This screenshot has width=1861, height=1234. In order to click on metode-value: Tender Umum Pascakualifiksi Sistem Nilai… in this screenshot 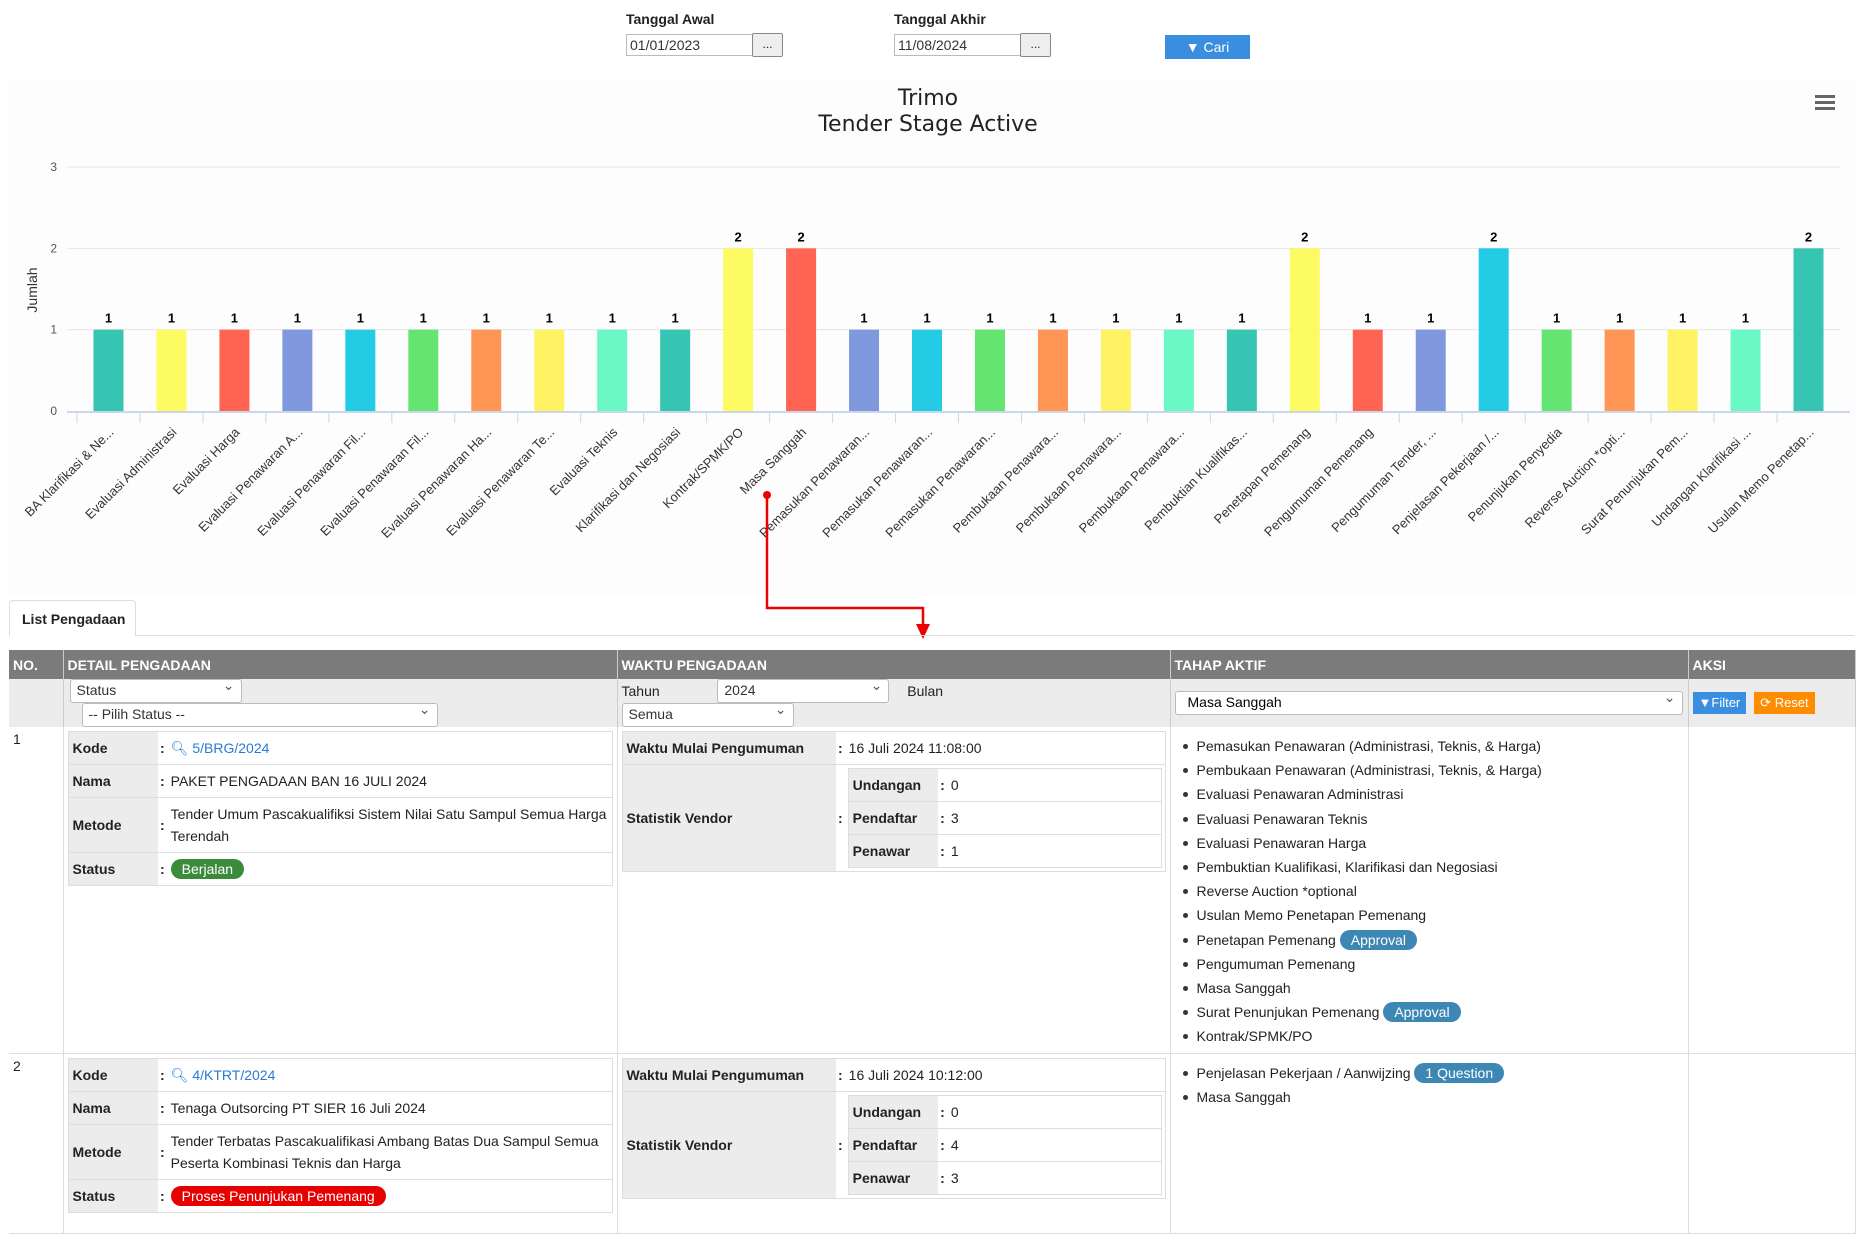, I will do `click(389, 825)`.